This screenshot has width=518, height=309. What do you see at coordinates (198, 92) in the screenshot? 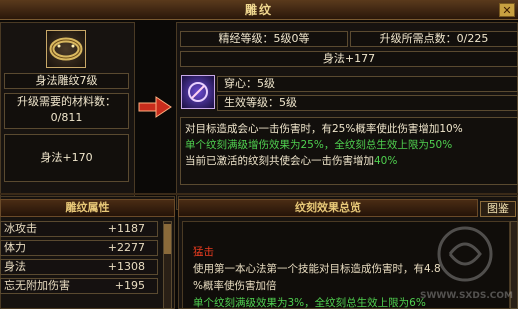
I see `effect-skill-icon` at bounding box center [198, 92].